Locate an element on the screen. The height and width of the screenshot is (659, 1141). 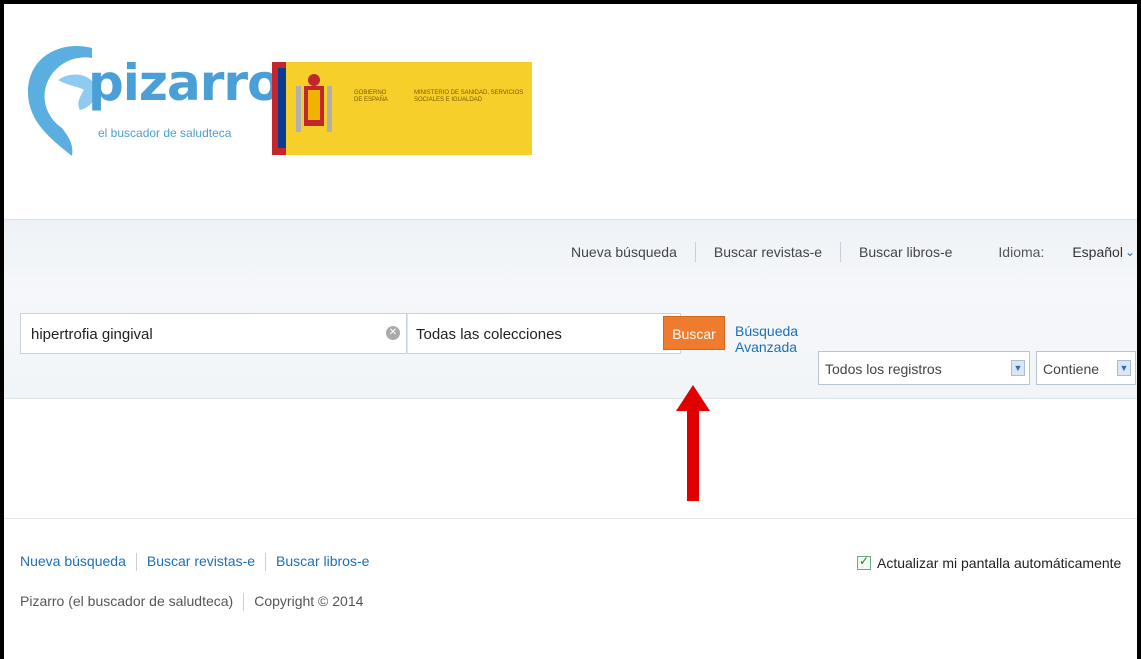
clear-icon: ✕ is located at coordinates (393, 333).